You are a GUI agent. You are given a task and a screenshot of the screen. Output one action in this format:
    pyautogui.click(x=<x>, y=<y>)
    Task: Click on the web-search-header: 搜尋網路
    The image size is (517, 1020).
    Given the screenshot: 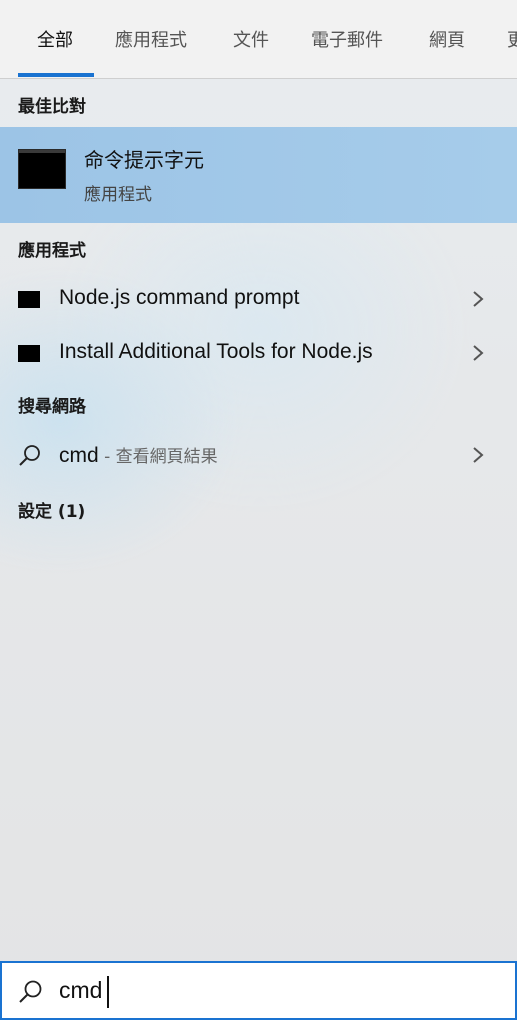 What is the action you would take?
    pyautogui.click(x=52, y=407)
    